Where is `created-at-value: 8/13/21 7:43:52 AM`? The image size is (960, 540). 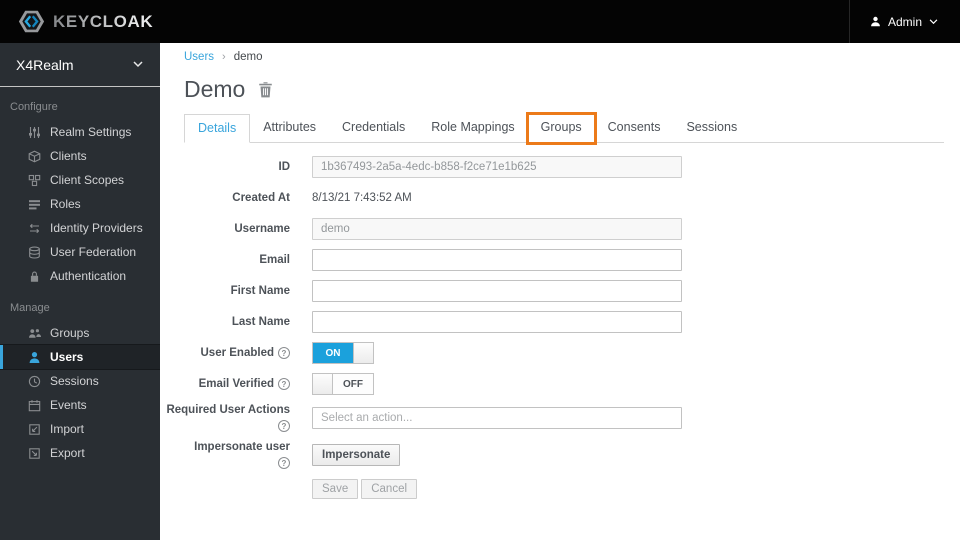
created-at-value: 8/13/21 7:43:52 AM is located at coordinates (362, 198).